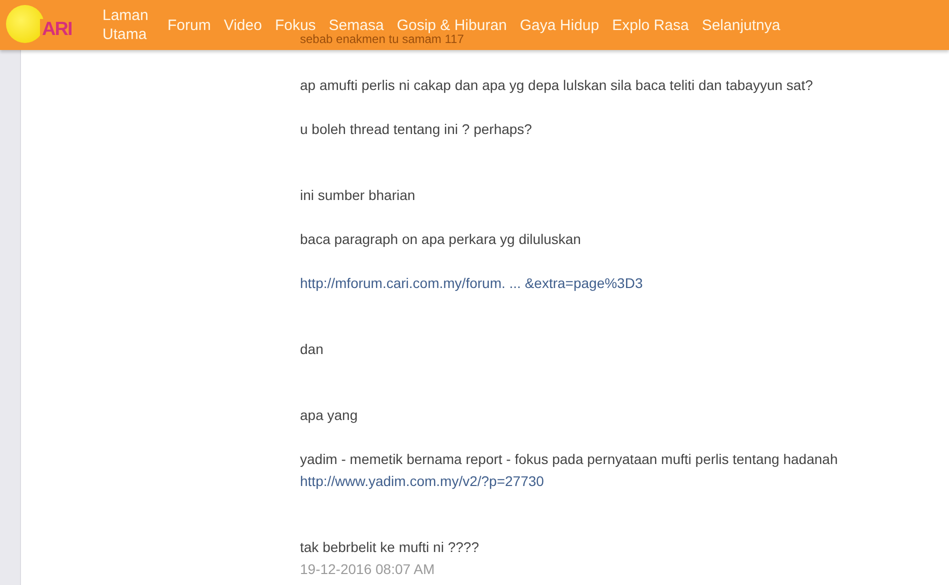 The width and height of the screenshot is (949, 585). What do you see at coordinates (358, 195) in the screenshot?
I see `post-text: ini sumber bharian` at bounding box center [358, 195].